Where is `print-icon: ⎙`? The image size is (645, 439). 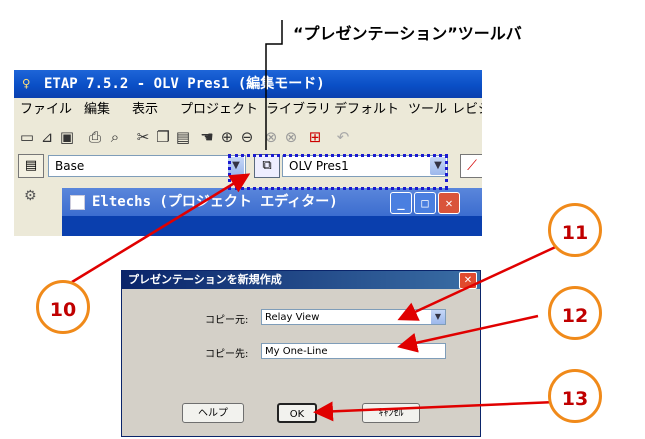 print-icon: ⎙ is located at coordinates (95, 137).